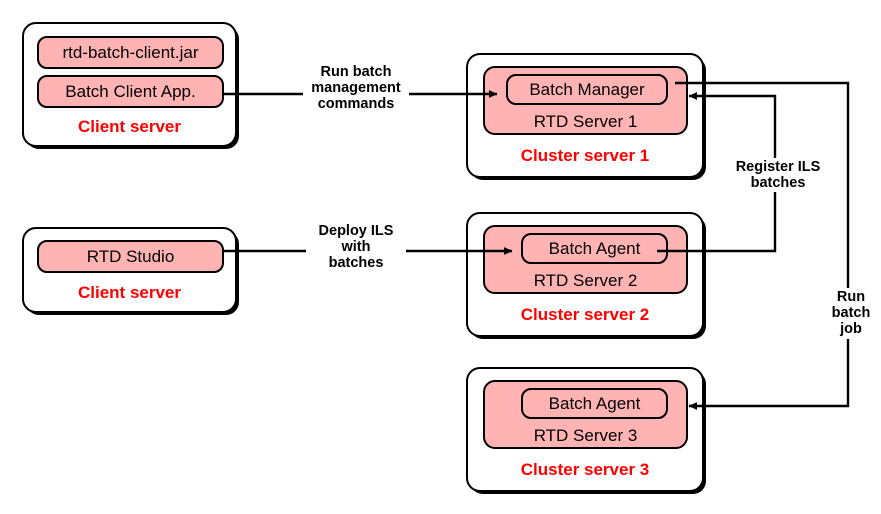 Image resolution: width=881 pixels, height=514 pixels. What do you see at coordinates (585, 469) in the screenshot?
I see `cluster-server-3-label: Cluster server 3` at bounding box center [585, 469].